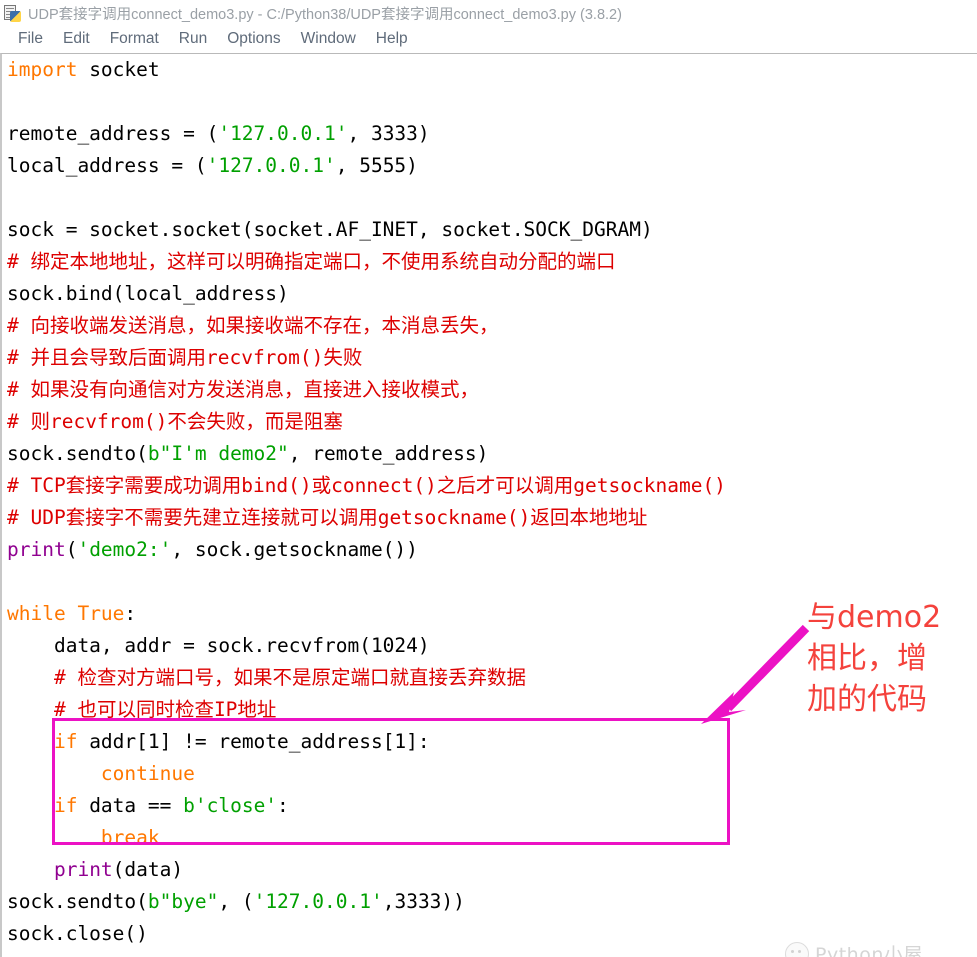 The image size is (977, 957). What do you see at coordinates (124, 549) in the screenshot?
I see `code-token: 'demo2:'` at bounding box center [124, 549].